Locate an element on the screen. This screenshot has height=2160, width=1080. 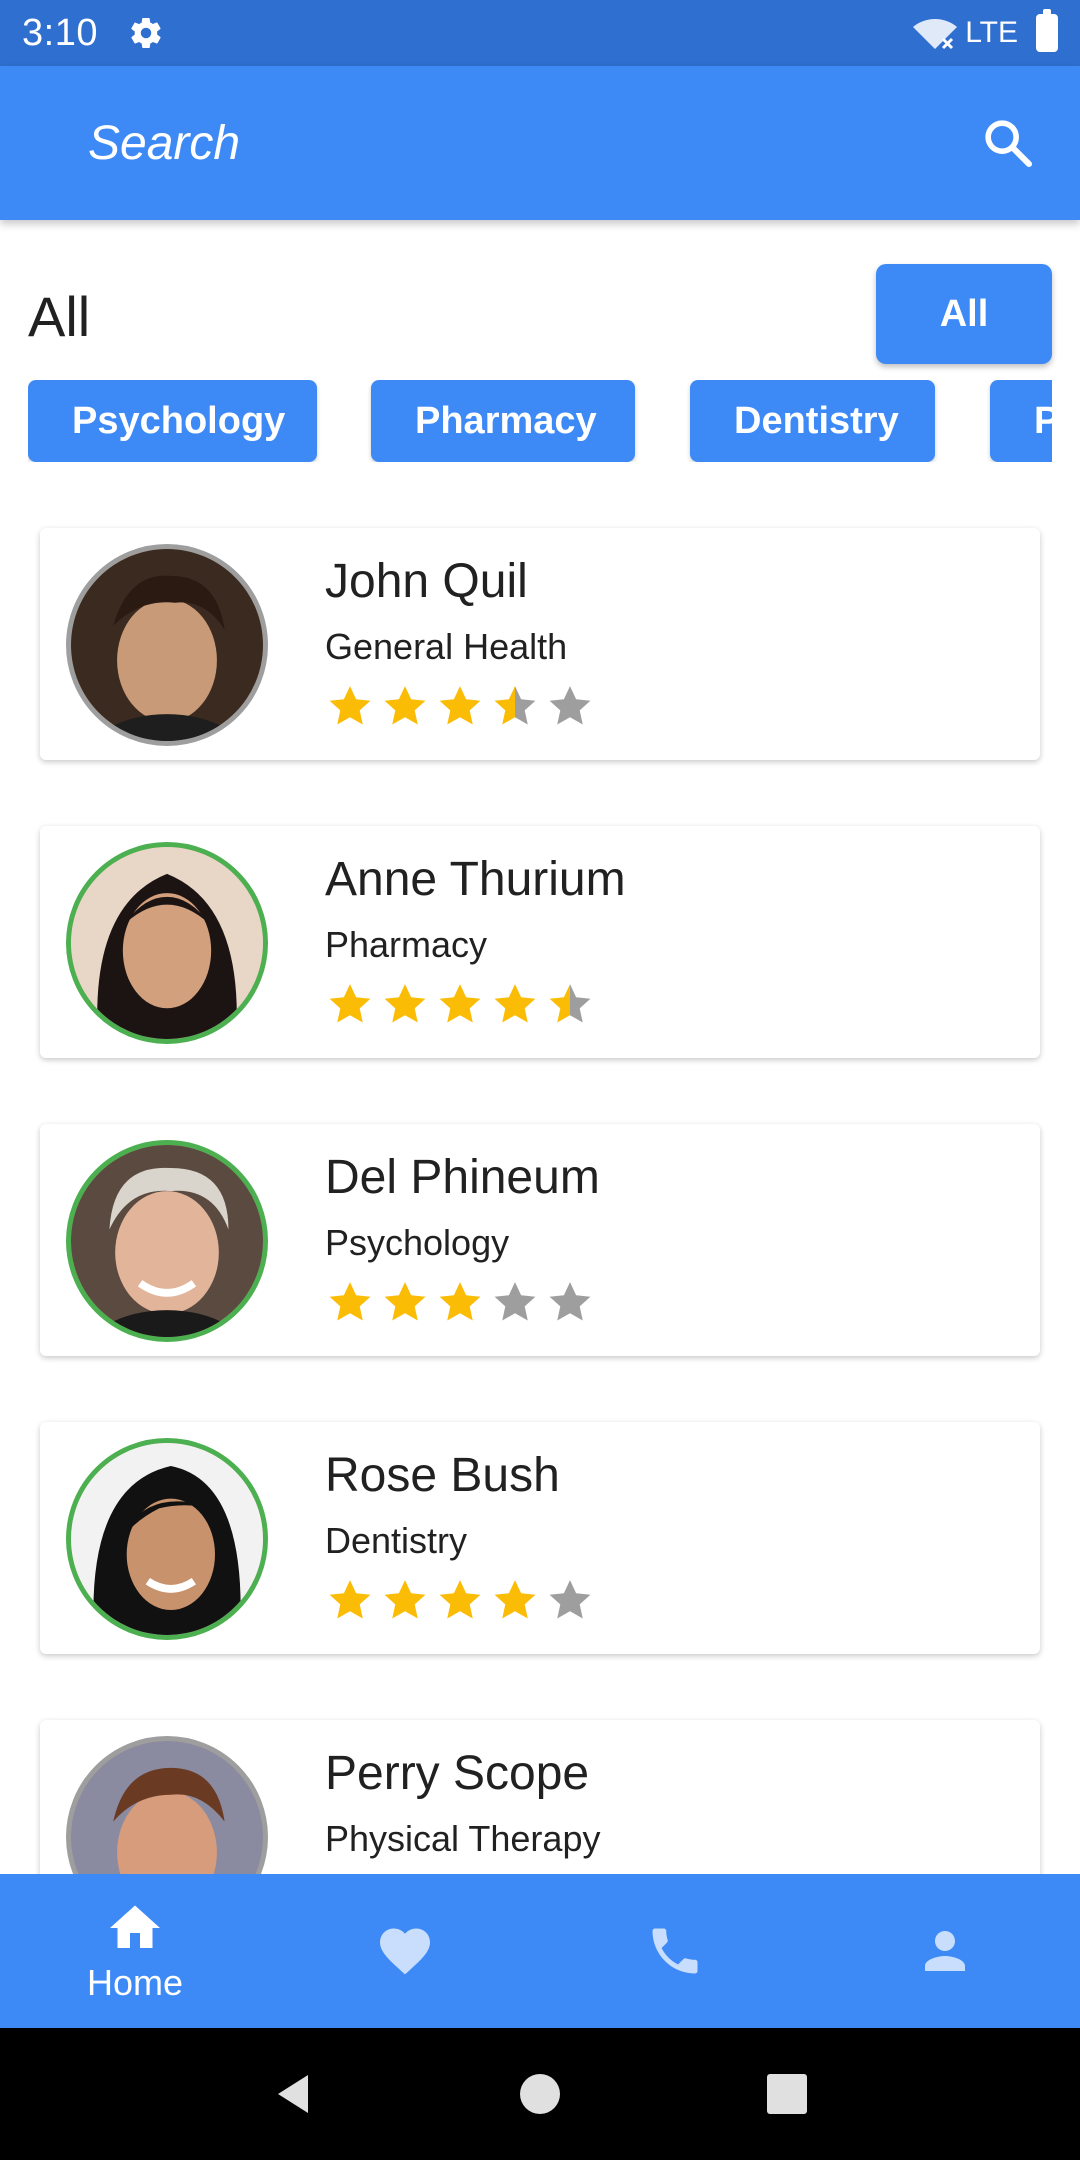
heart-icon is located at coordinates (405, 1951).